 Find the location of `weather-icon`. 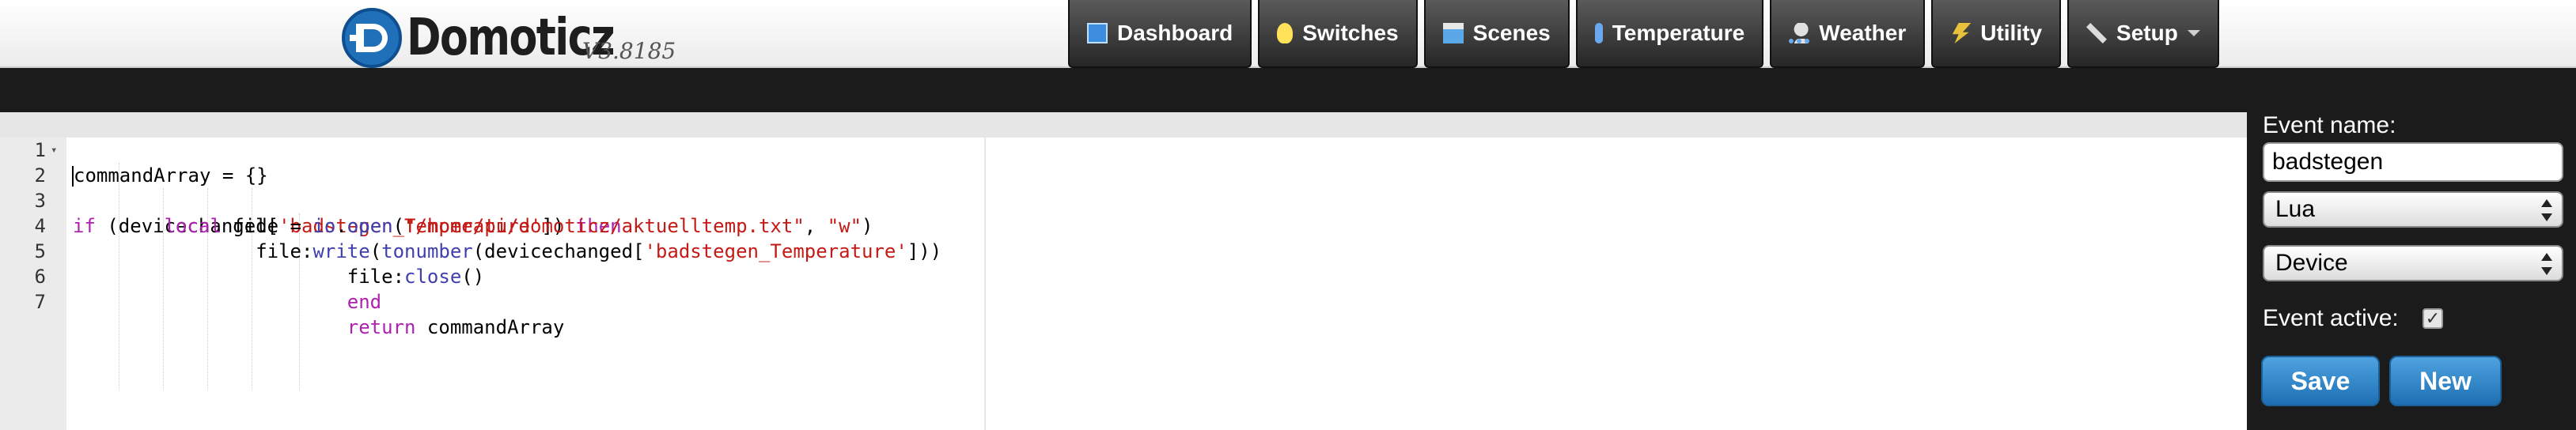

weather-icon is located at coordinates (1799, 33).